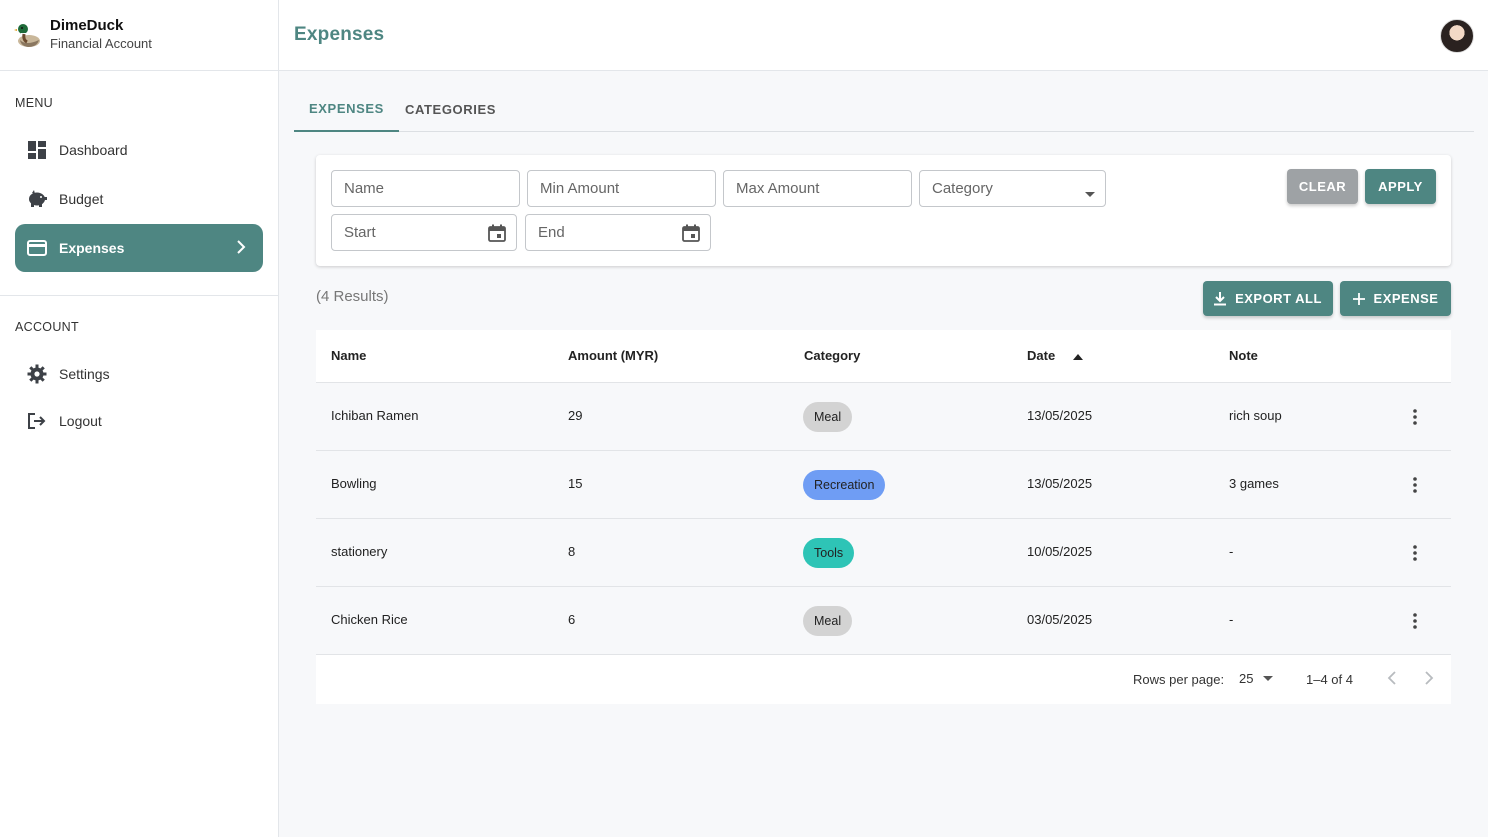  I want to click on expense-amount: 6, so click(572, 619).